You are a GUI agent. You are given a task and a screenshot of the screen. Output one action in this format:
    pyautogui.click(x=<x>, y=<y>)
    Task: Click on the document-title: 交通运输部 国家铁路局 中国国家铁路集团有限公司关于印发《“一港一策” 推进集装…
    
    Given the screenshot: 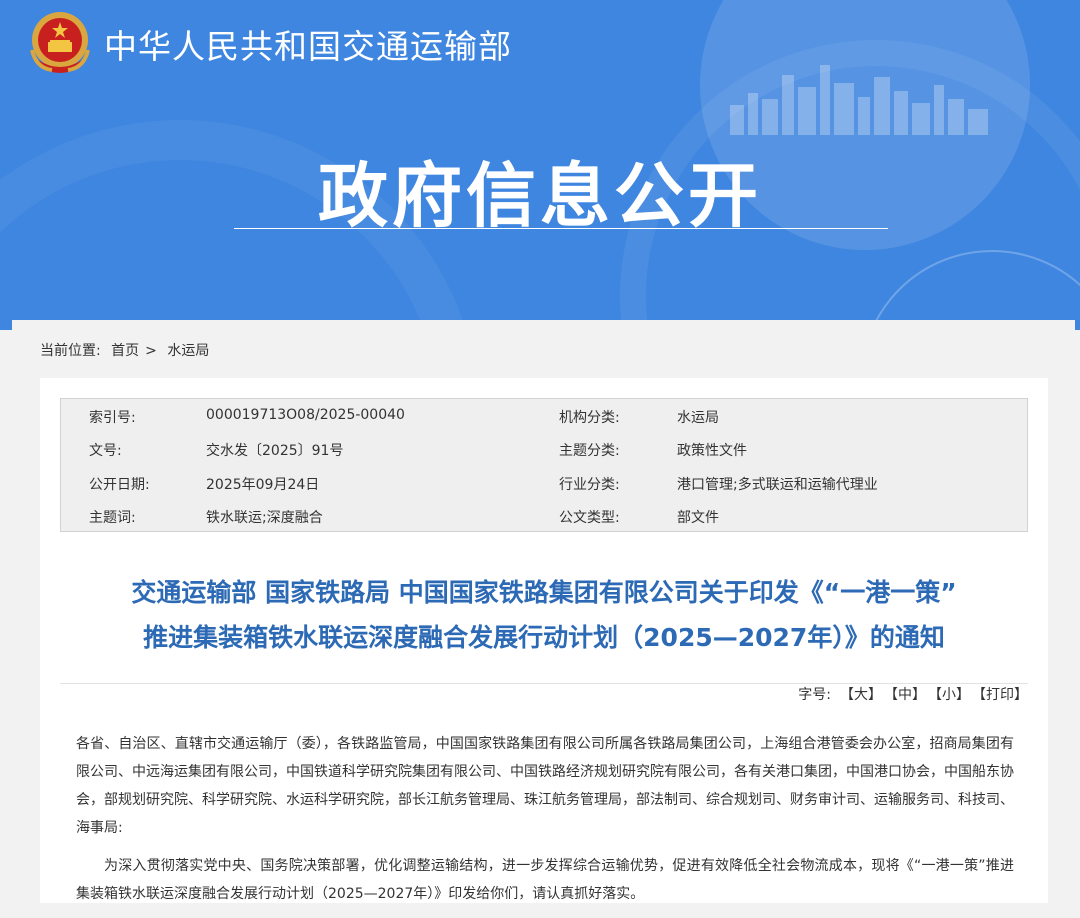 What is the action you would take?
    pyautogui.click(x=544, y=615)
    